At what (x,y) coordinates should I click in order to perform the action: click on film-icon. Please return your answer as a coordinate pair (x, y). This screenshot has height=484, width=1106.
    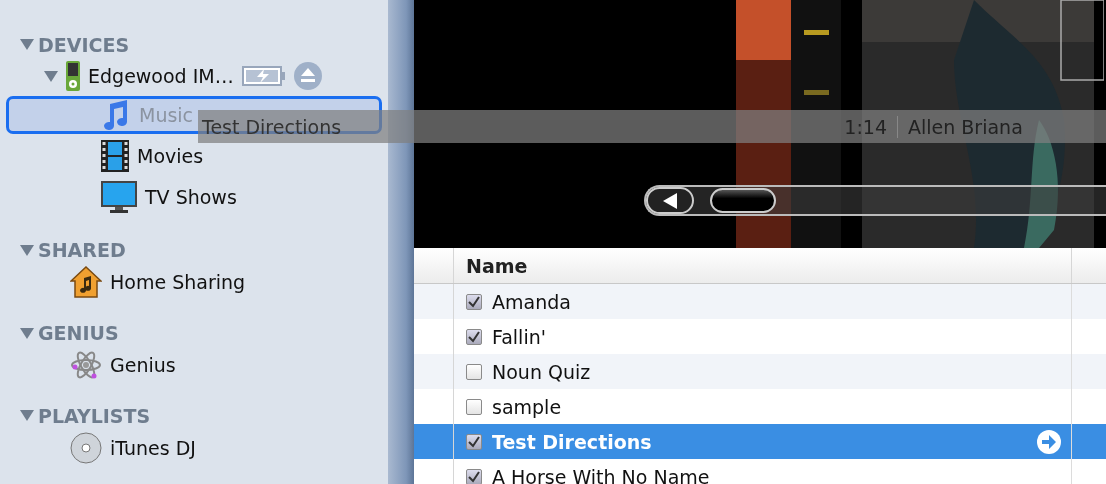
    Looking at the image, I should click on (115, 156).